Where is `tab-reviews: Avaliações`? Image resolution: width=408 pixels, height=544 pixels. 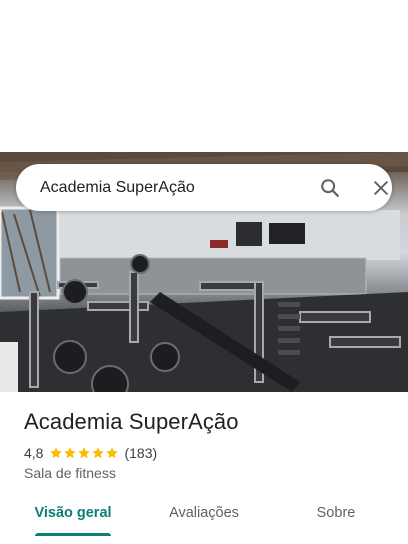 tab-reviews: Avaliações is located at coordinates (204, 513).